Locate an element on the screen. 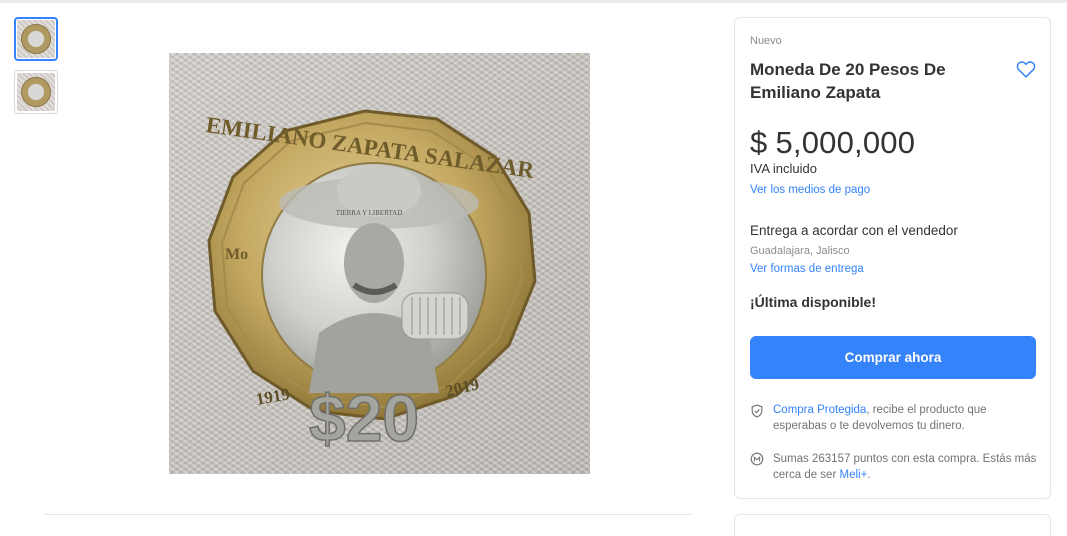  coin-denomination: $20 is located at coordinates (364, 418).